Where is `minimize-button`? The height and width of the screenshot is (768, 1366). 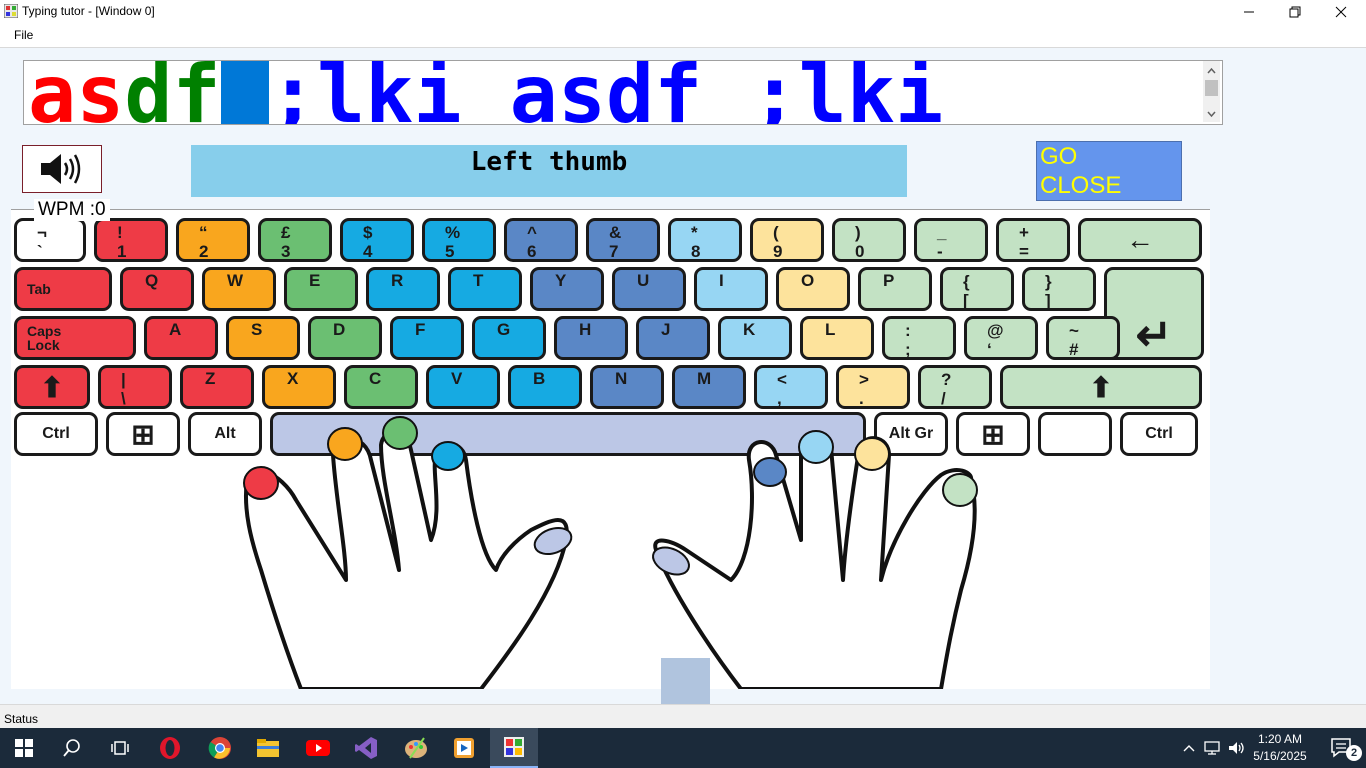 minimize-button is located at coordinates (1249, 11).